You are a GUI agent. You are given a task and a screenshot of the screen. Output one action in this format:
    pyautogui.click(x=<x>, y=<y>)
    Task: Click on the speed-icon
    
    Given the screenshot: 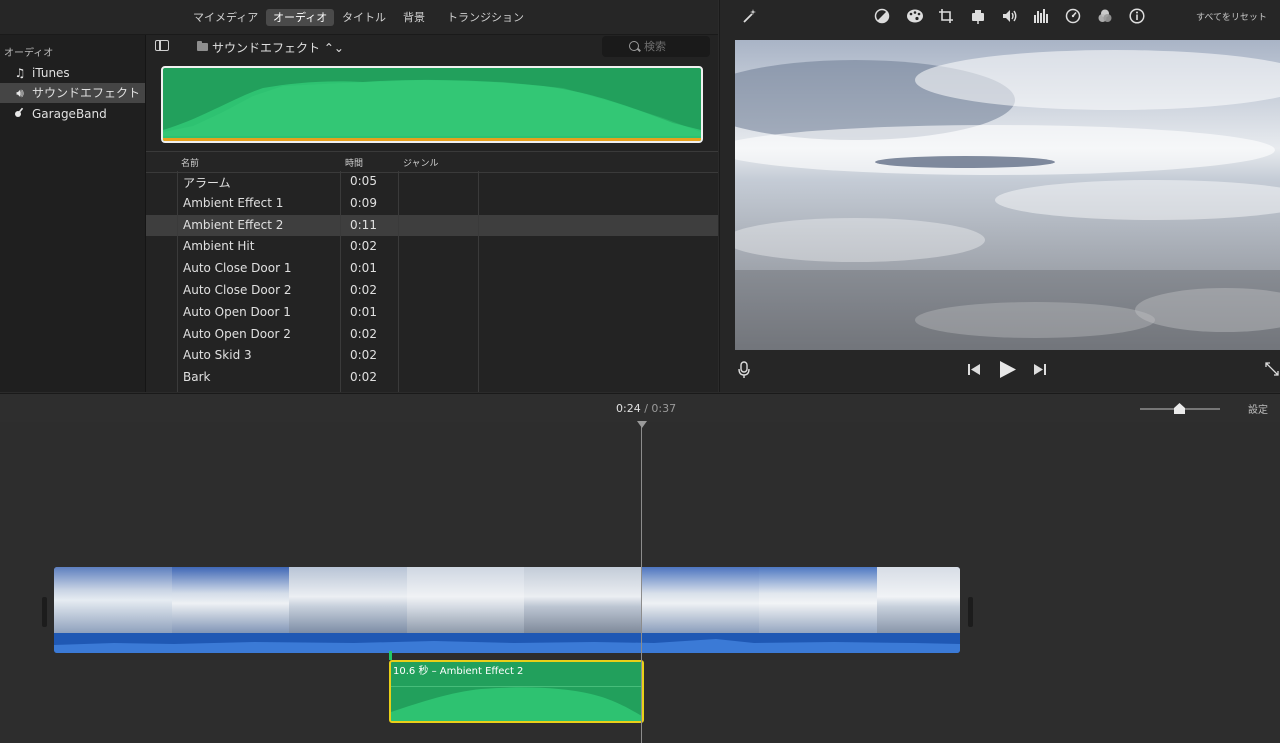 What is the action you would take?
    pyautogui.click(x=1073, y=16)
    